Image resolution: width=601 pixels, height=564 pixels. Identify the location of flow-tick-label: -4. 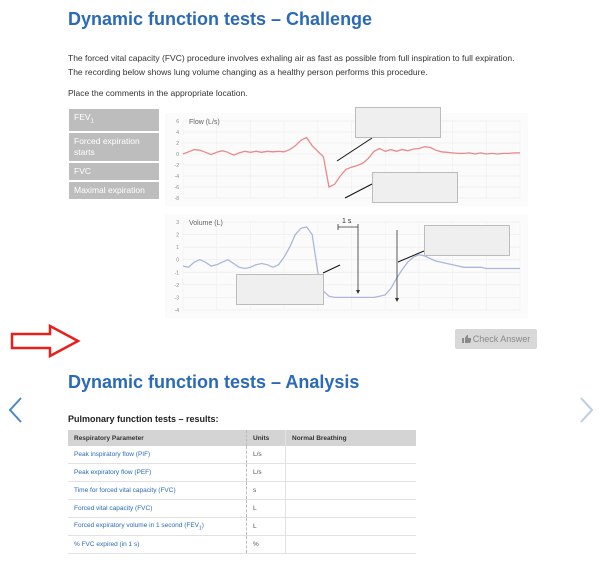
(177, 177).